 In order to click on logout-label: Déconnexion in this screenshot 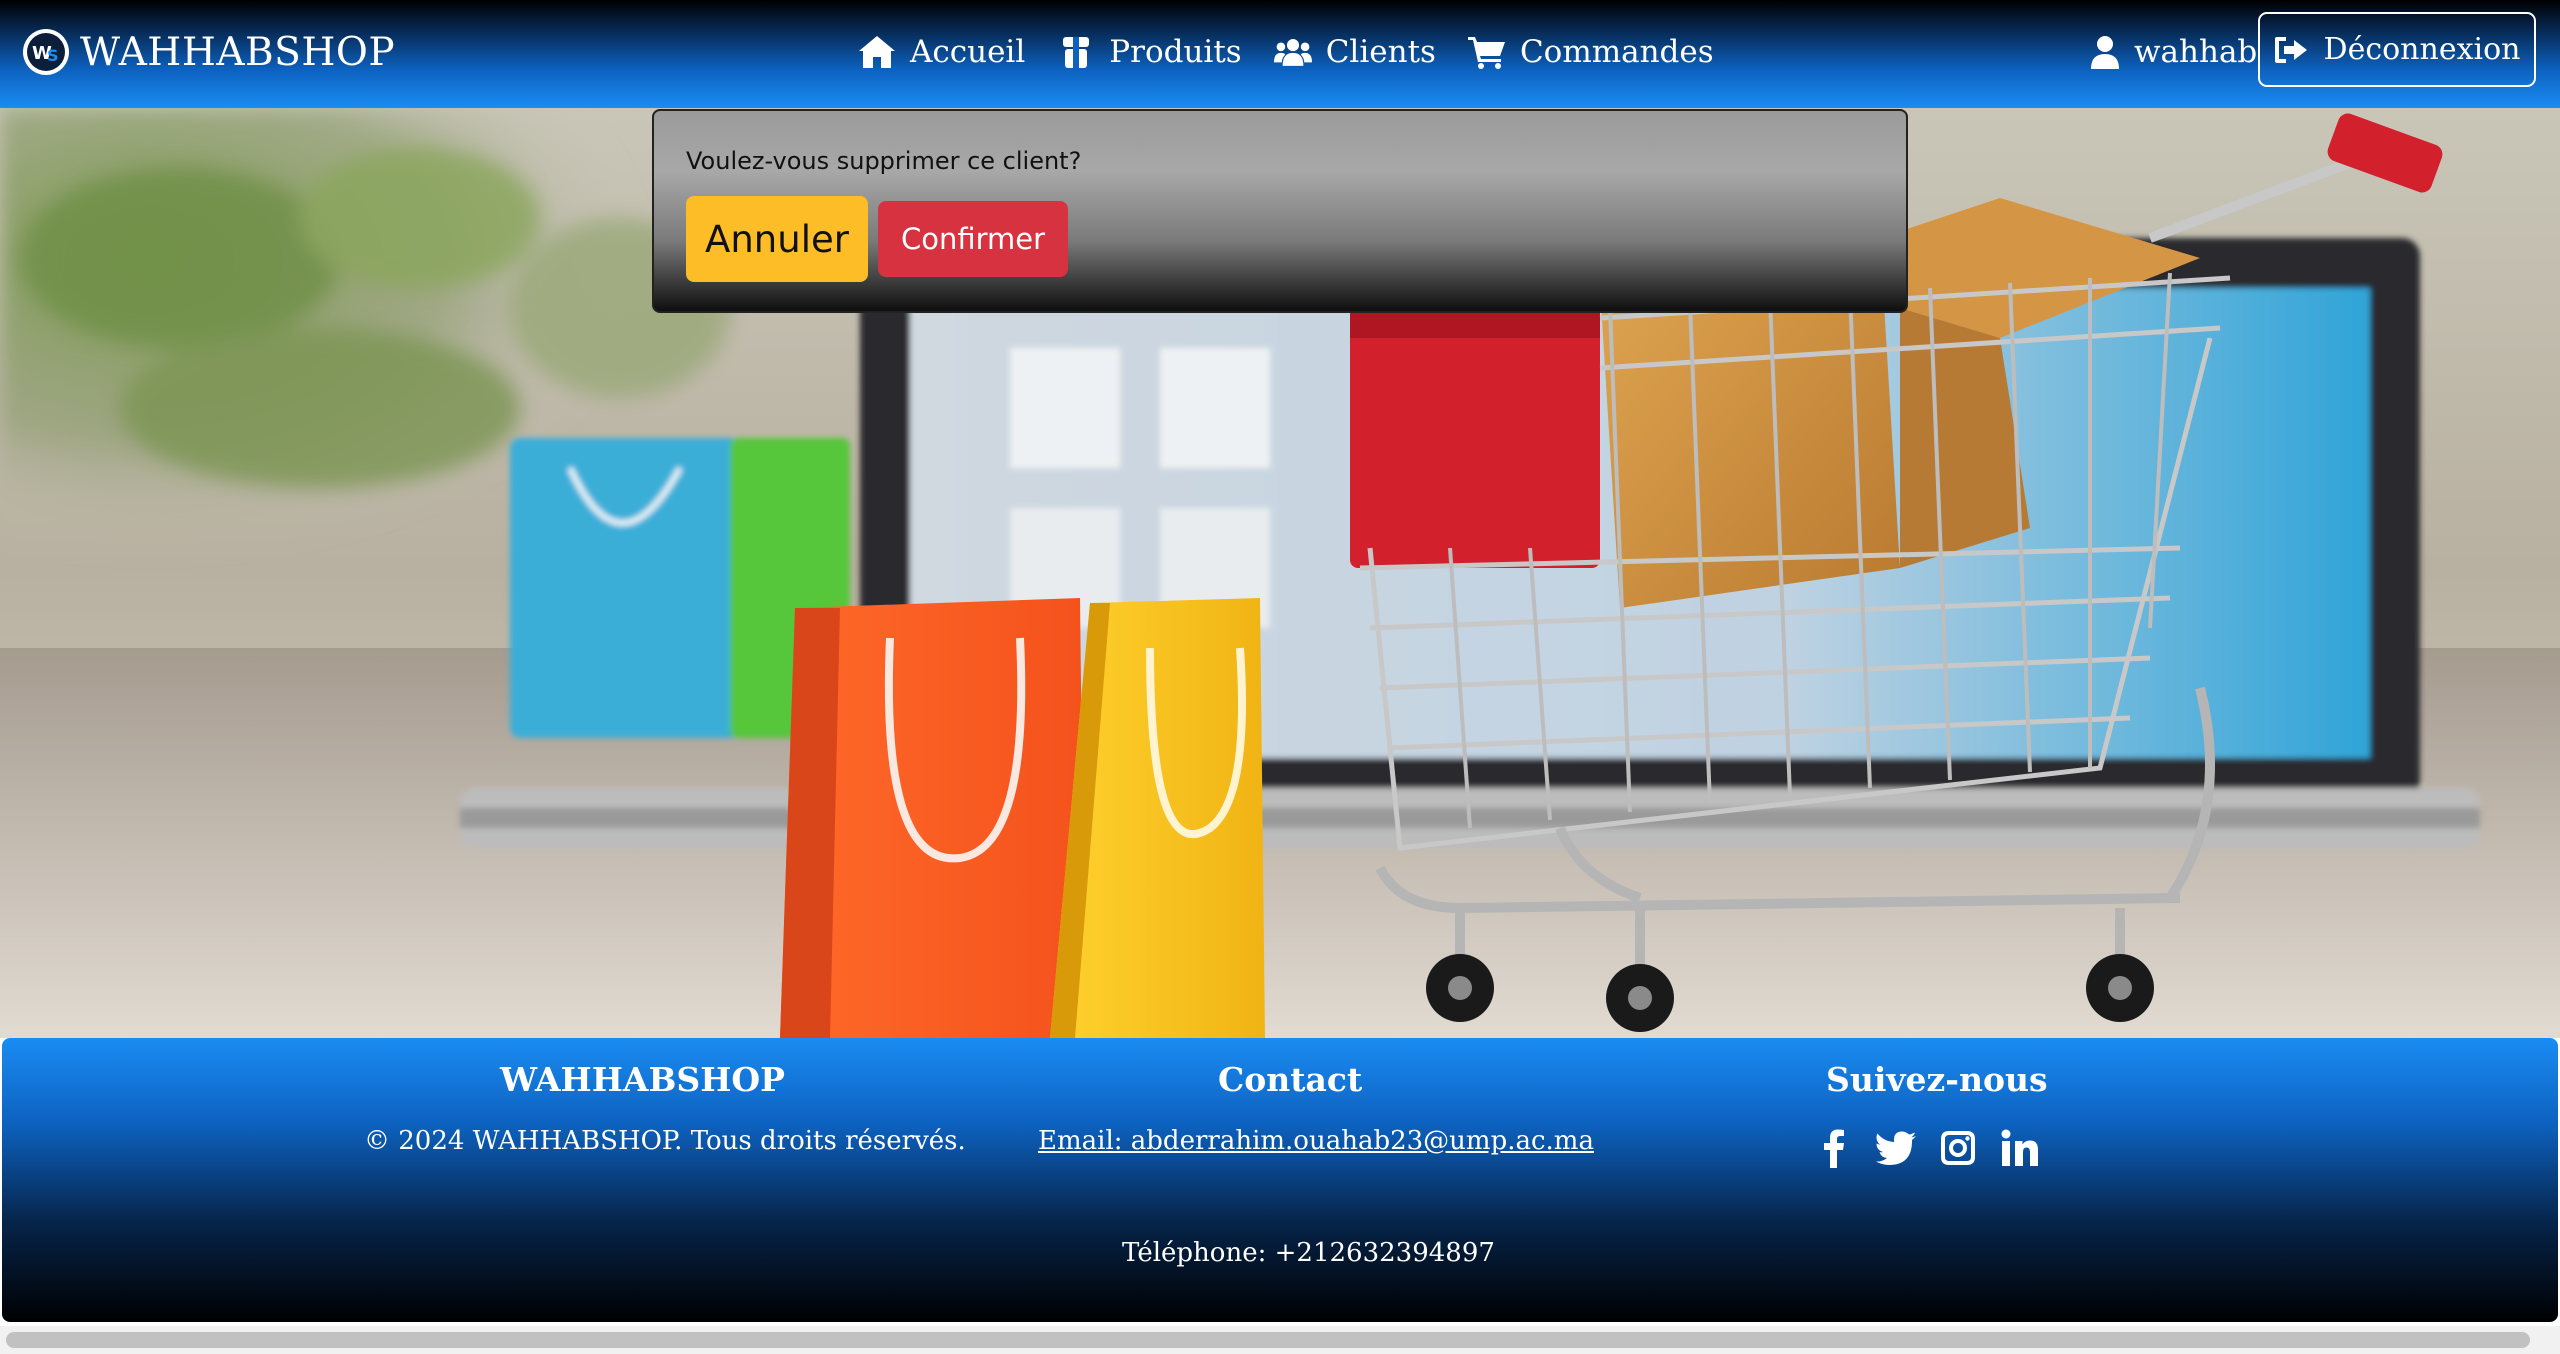, I will do `click(2422, 49)`.